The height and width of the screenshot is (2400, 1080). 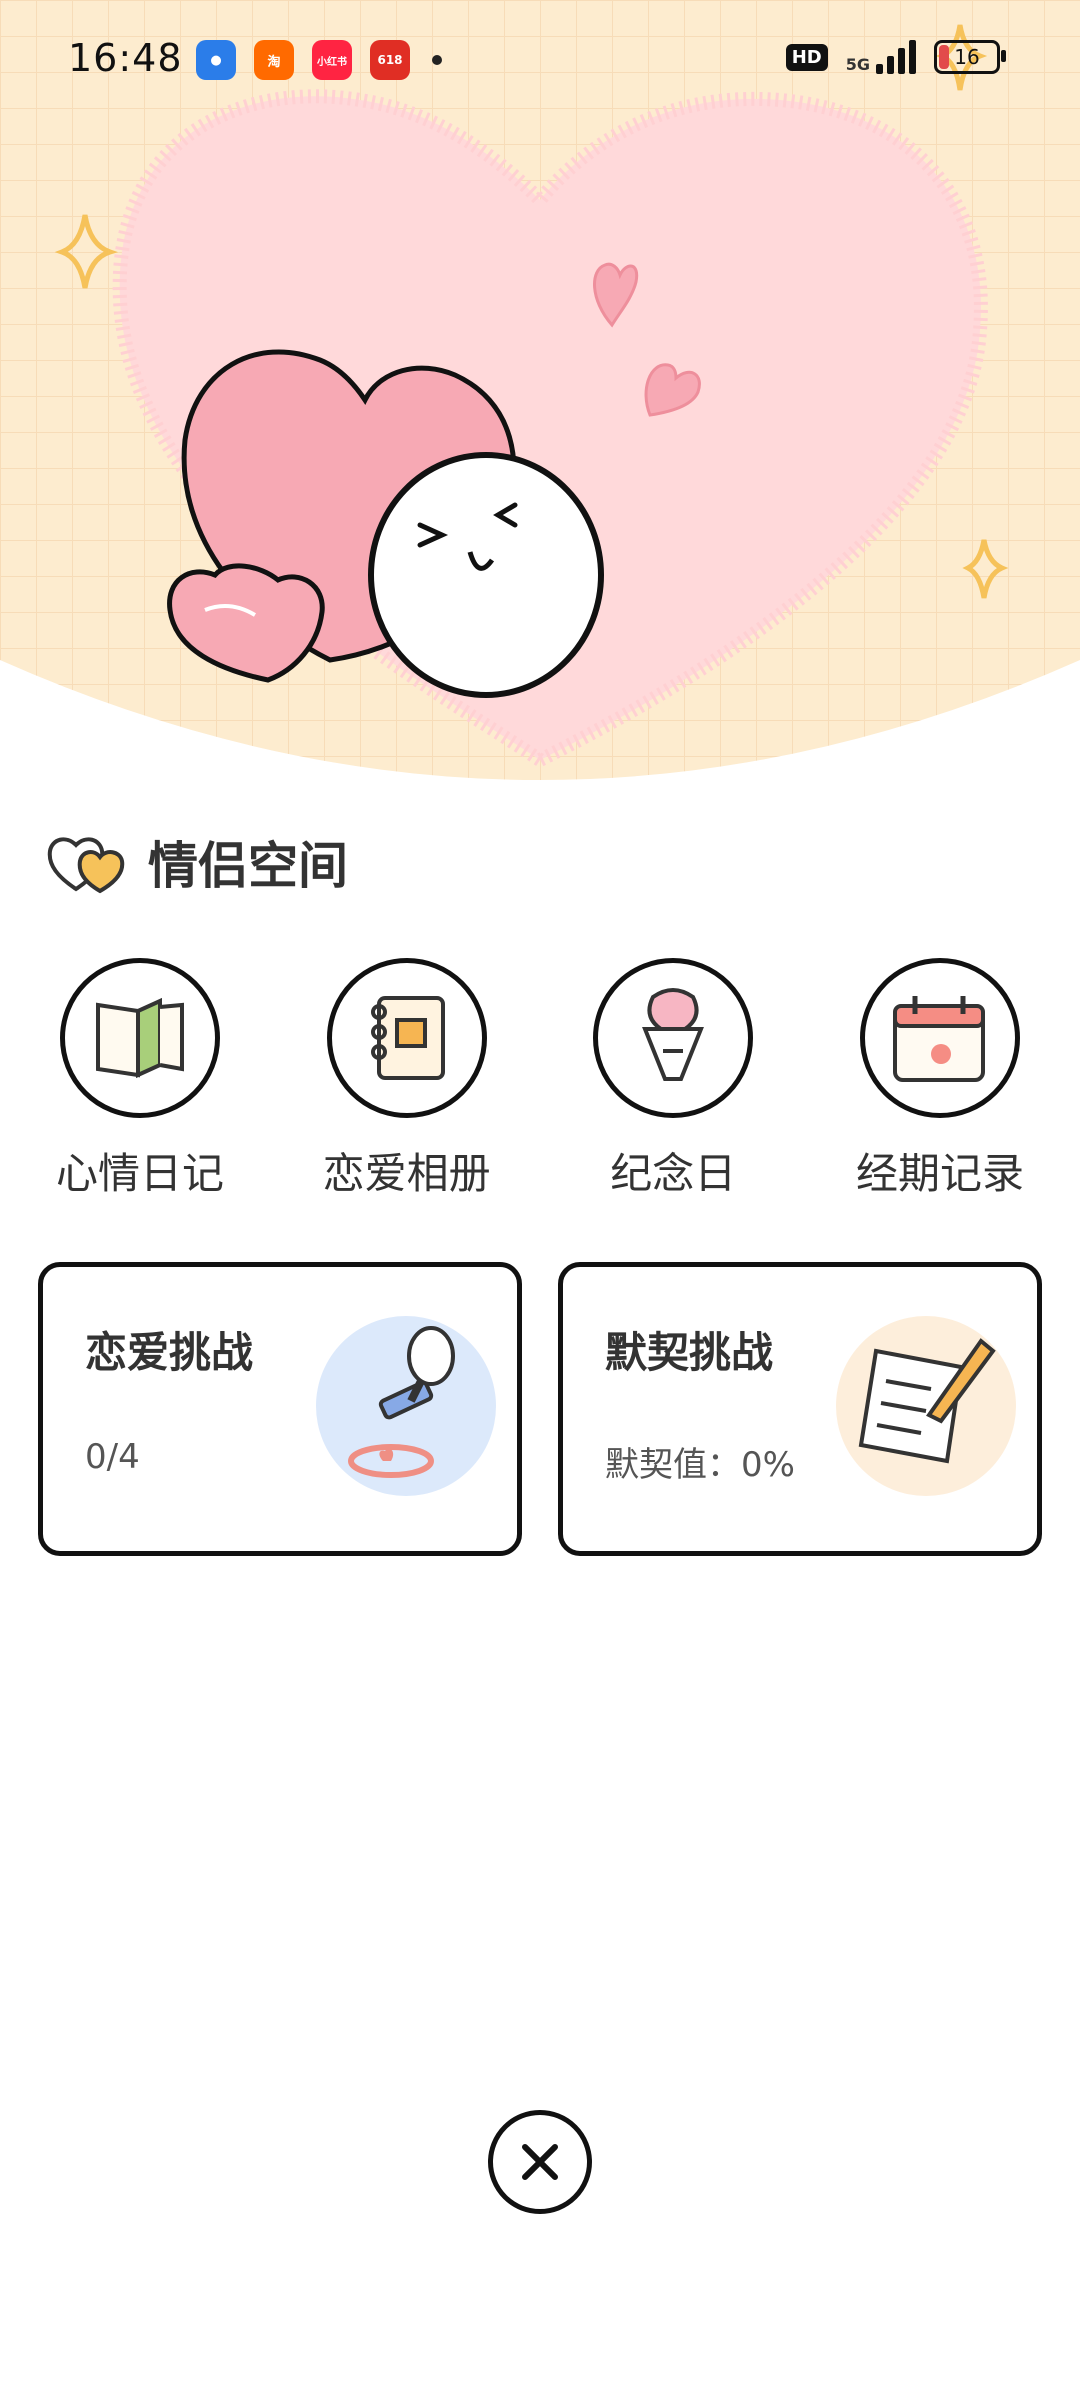 What do you see at coordinates (967, 57) in the screenshot?
I see `battery-level: 16` at bounding box center [967, 57].